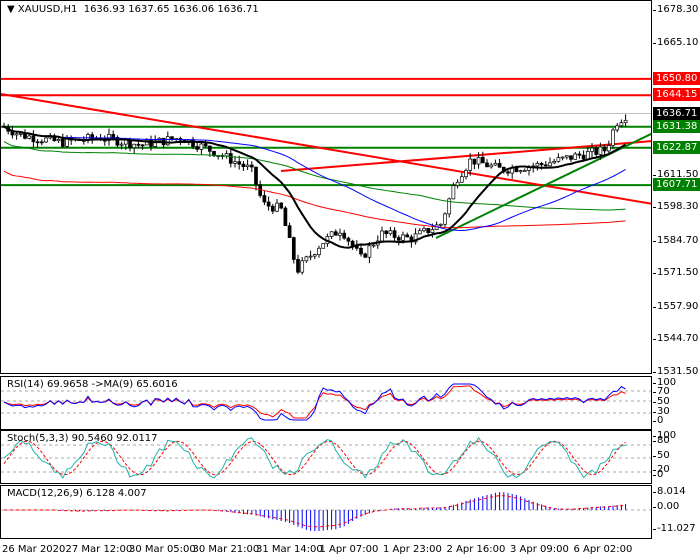 The height and width of the screenshot is (560, 700). Describe the element at coordinates (289, 549) in the screenshot. I see `time-tick: 31 Mar 14:00` at that location.